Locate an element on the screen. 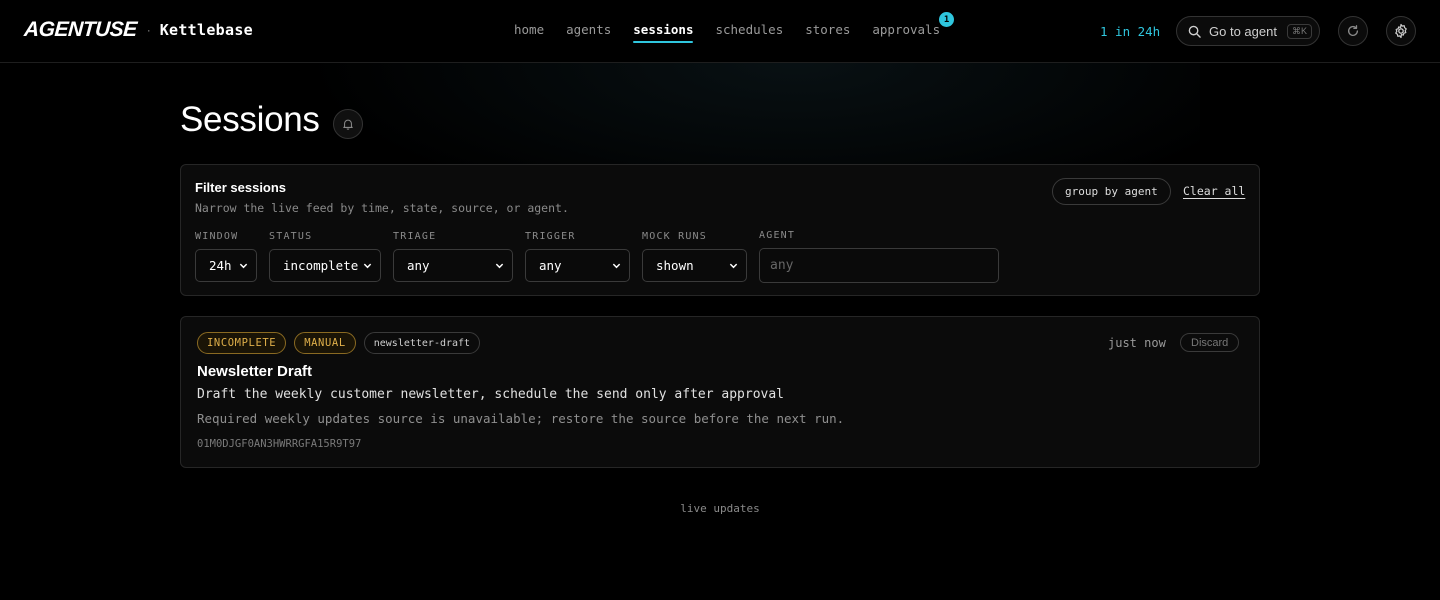  mock-runs-select: shown is located at coordinates (694, 265).